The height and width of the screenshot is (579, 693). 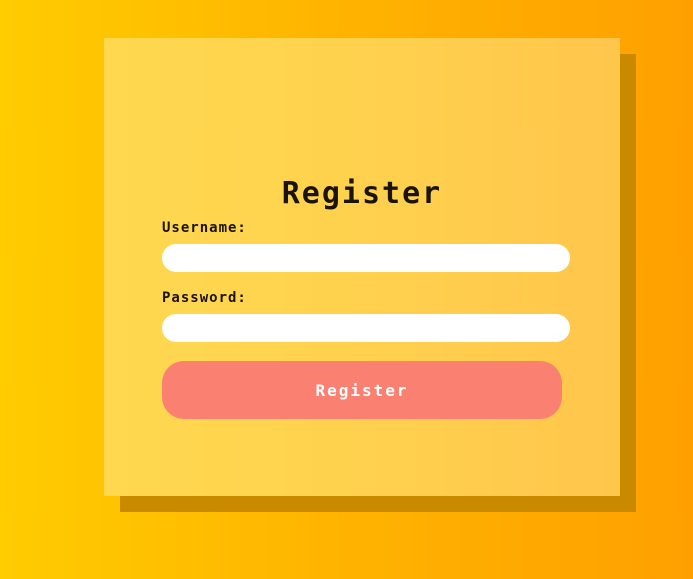 I want to click on password-label: Password:, so click(x=204, y=298).